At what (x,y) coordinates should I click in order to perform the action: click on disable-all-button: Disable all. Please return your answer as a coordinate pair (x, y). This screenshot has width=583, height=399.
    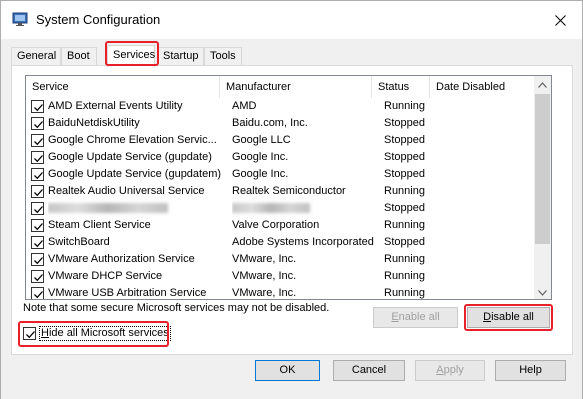
    Looking at the image, I should click on (508, 317).